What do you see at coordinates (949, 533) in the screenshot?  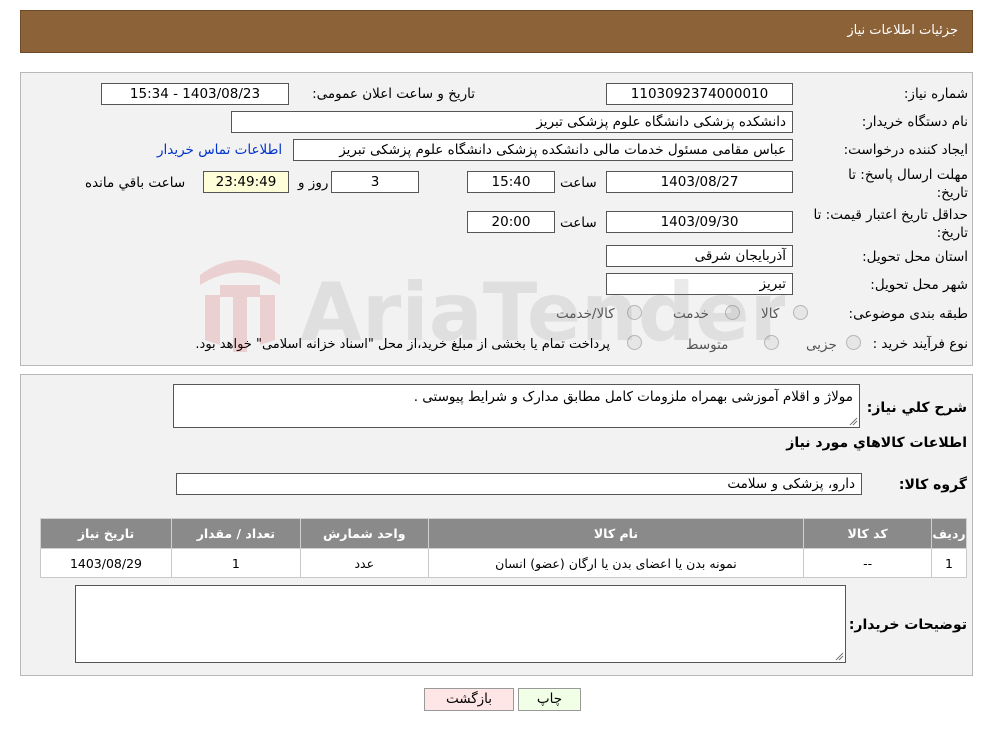 I see `col-row: رديف` at bounding box center [949, 533].